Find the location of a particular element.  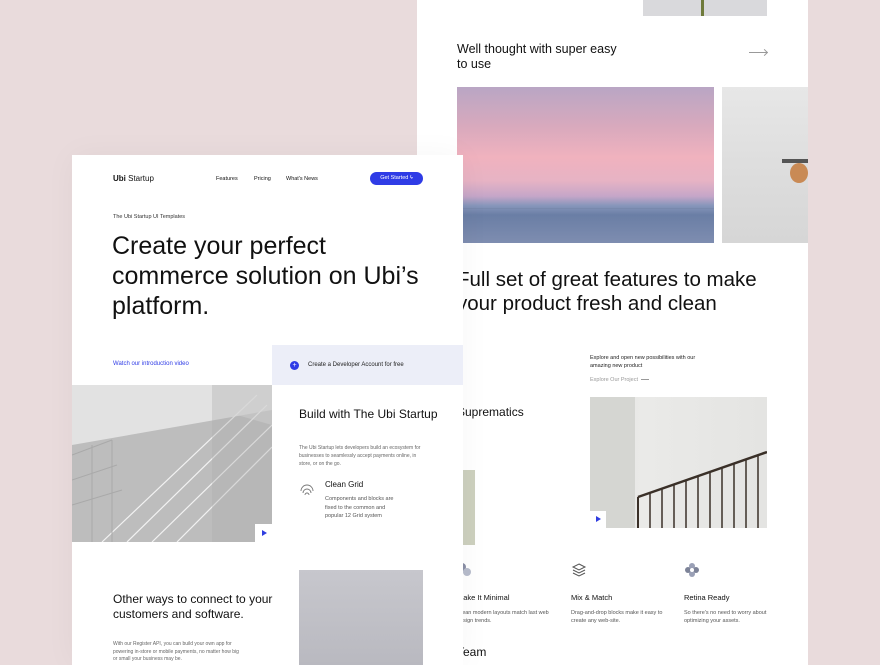

explore-project-link: Explore Our Project is located at coordinates (619, 380).